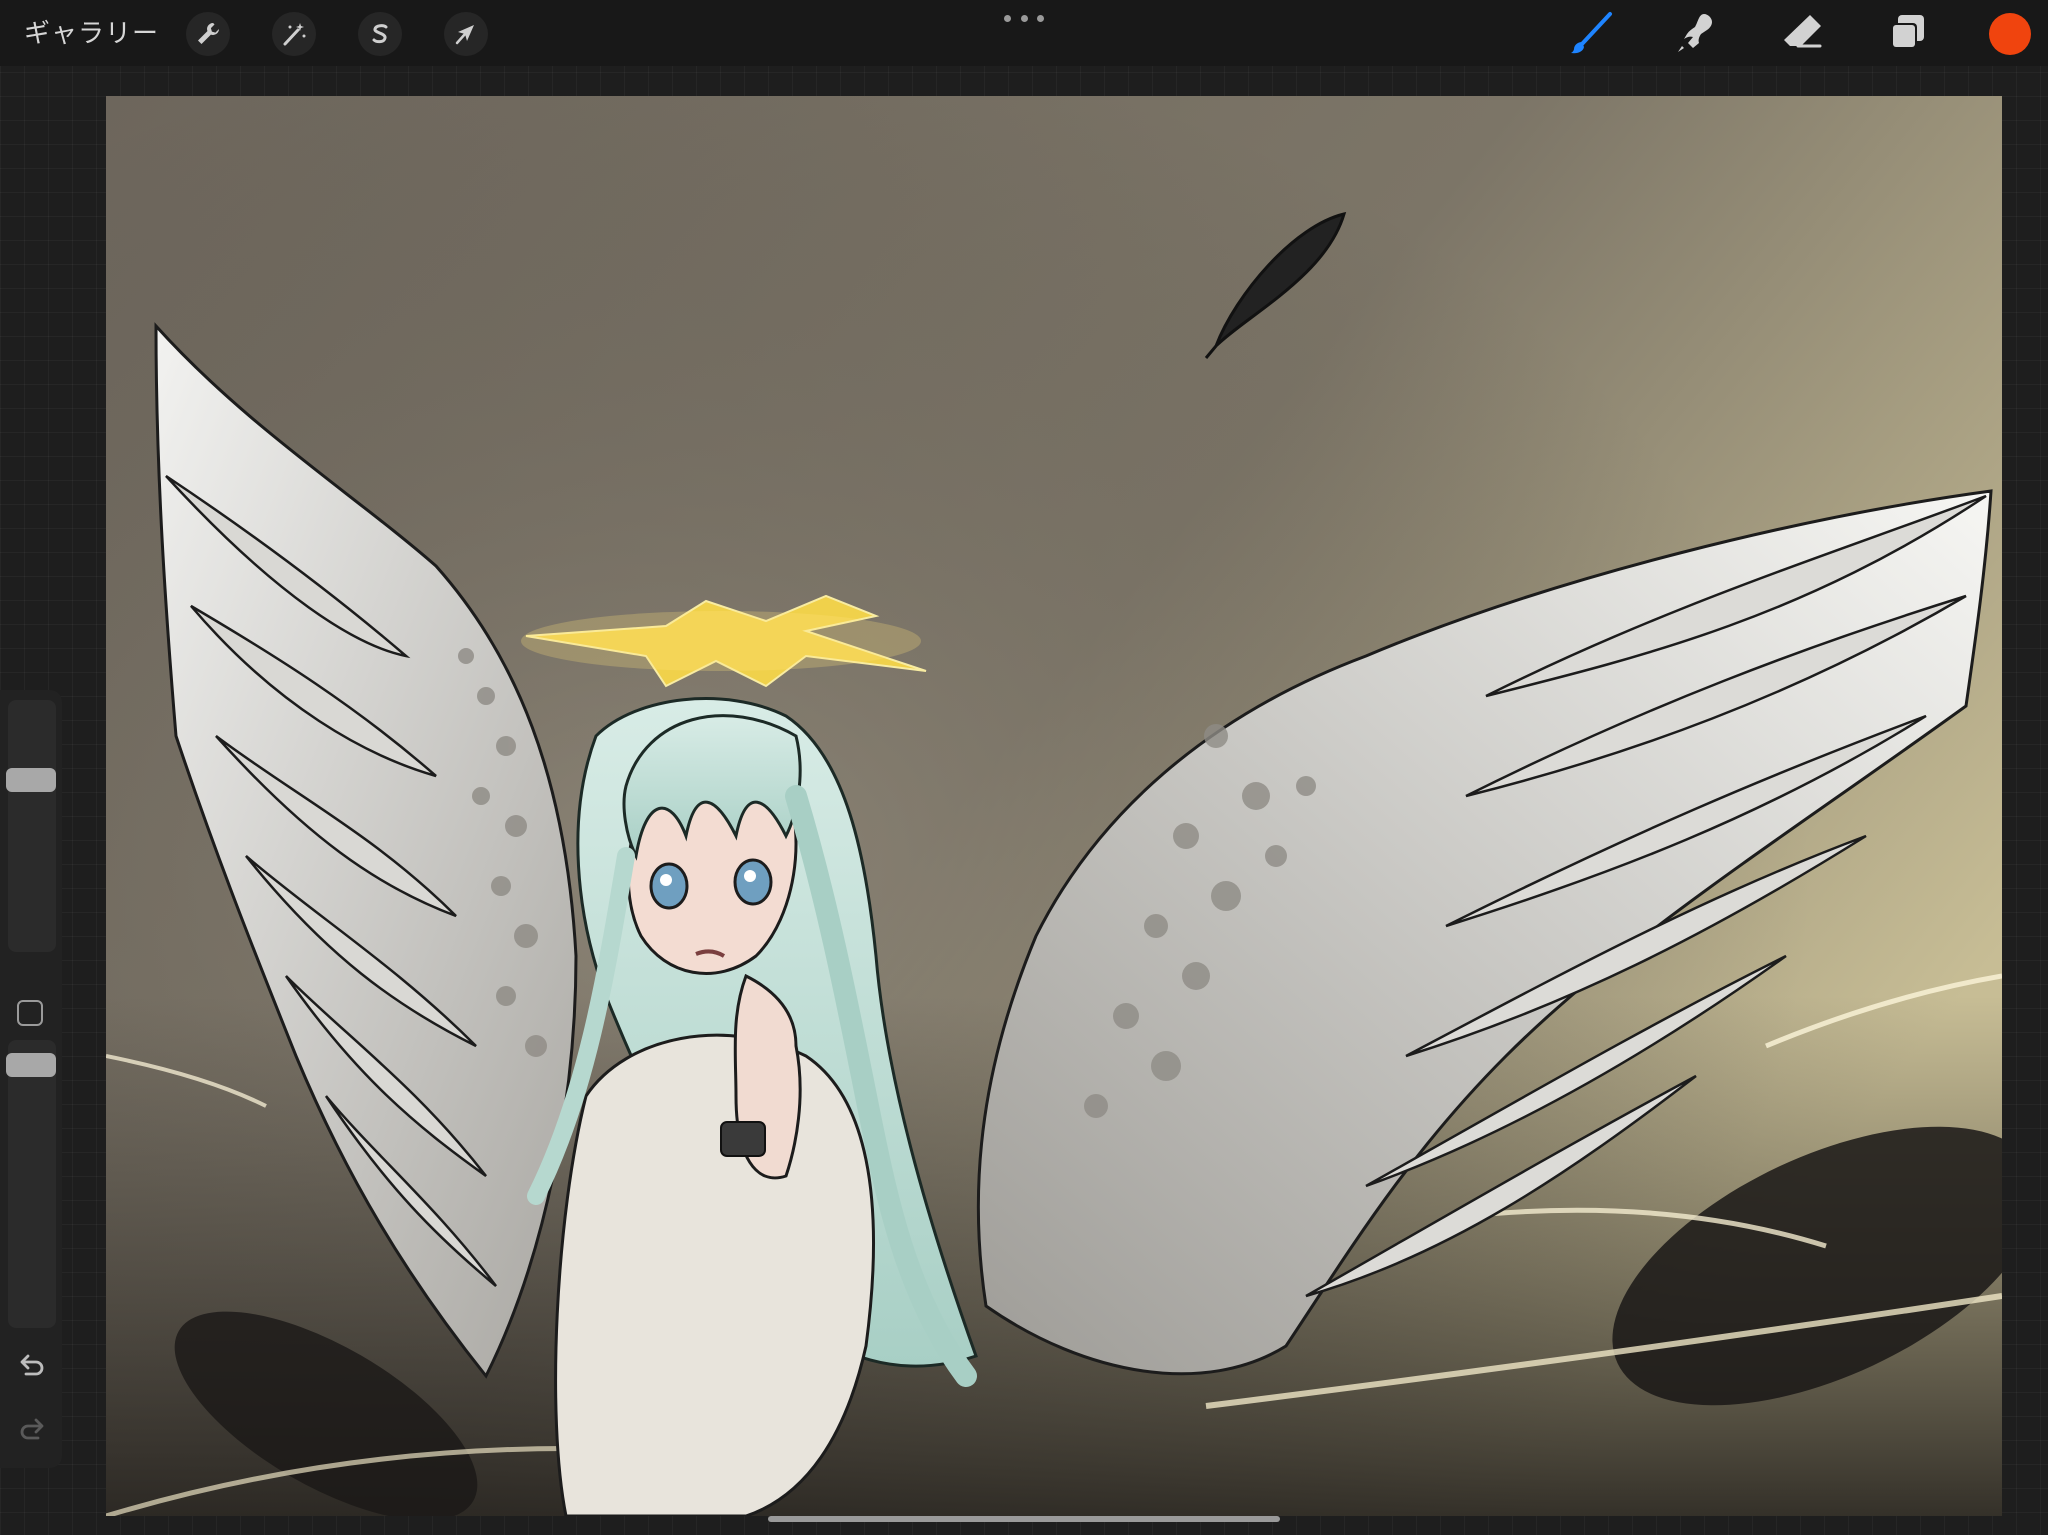 The width and height of the screenshot is (2048, 1535). I want to click on arrow-cursor-icon, so click(464, 35).